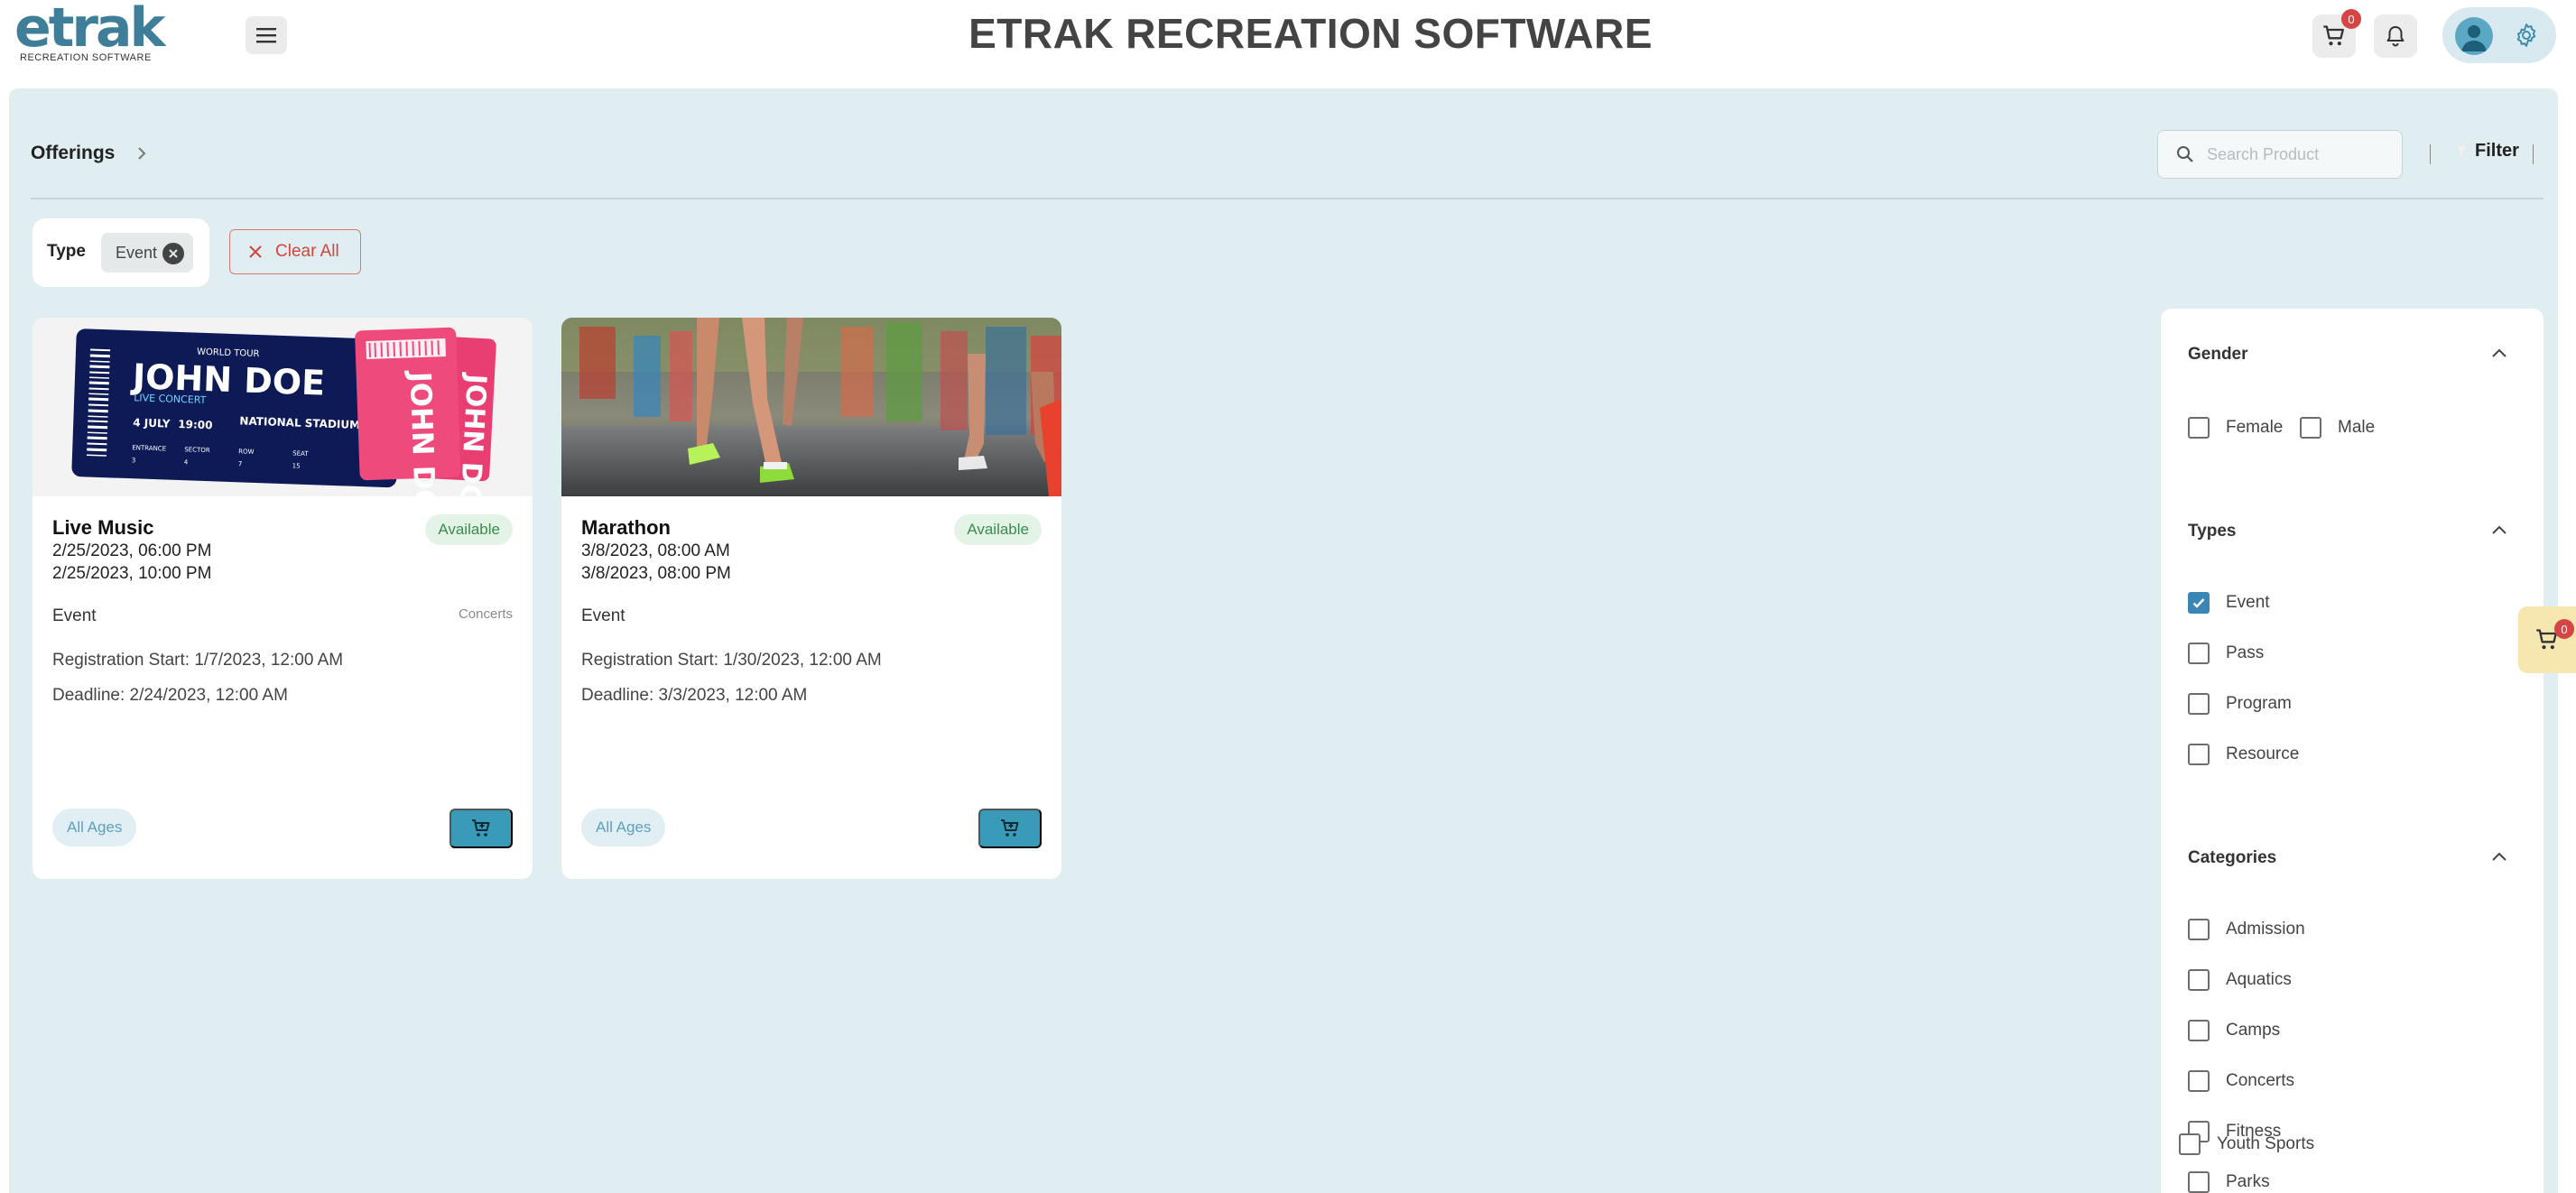 Image resolution: width=2576 pixels, height=1193 pixels. I want to click on checkbox-label: Admission, so click(2265, 929).